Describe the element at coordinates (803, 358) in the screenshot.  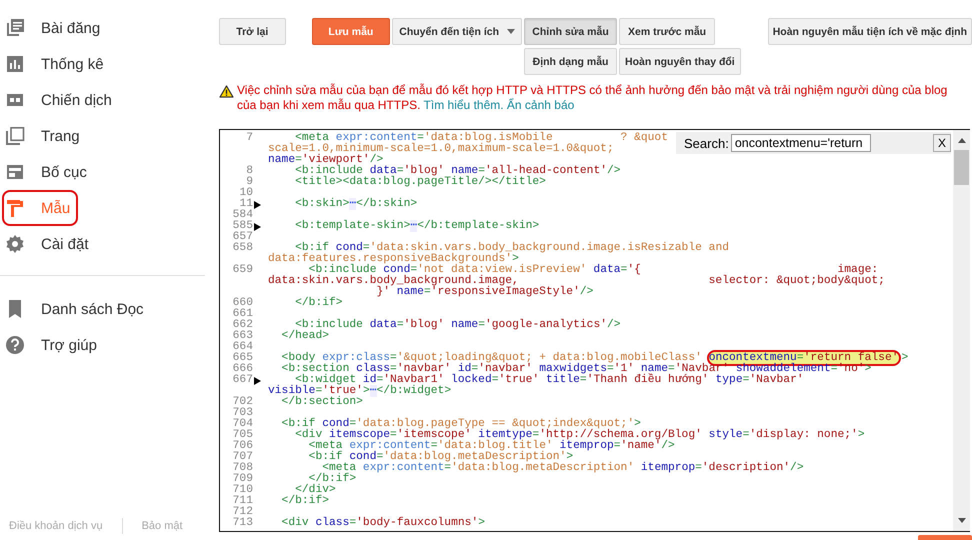
I see `search-match: oncontextmenu='return false'` at that location.